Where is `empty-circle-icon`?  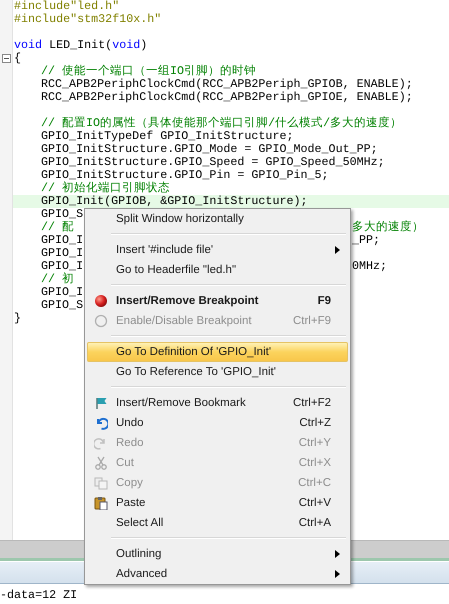 empty-circle-icon is located at coordinates (101, 321).